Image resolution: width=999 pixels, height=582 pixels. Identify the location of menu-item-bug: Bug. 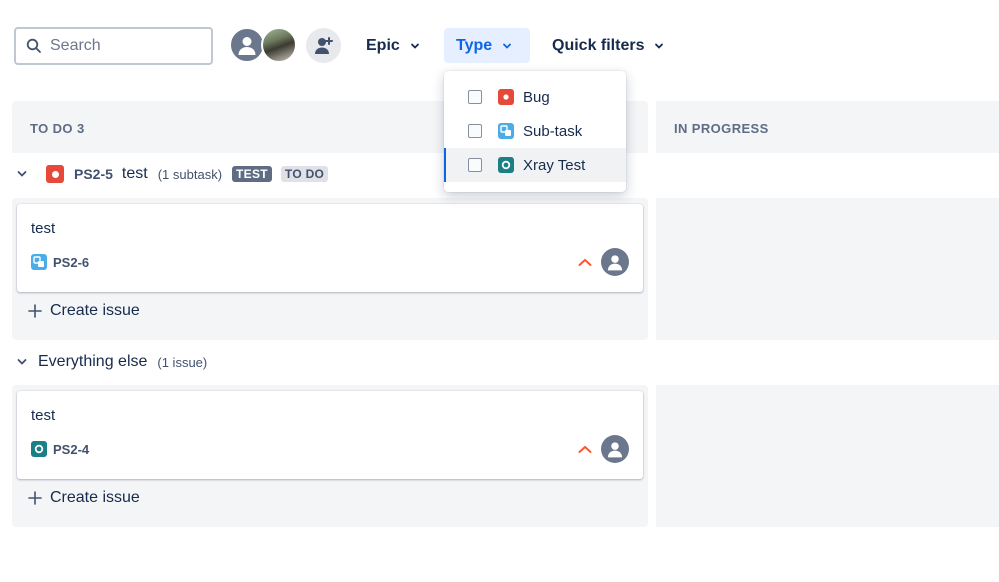
(535, 97).